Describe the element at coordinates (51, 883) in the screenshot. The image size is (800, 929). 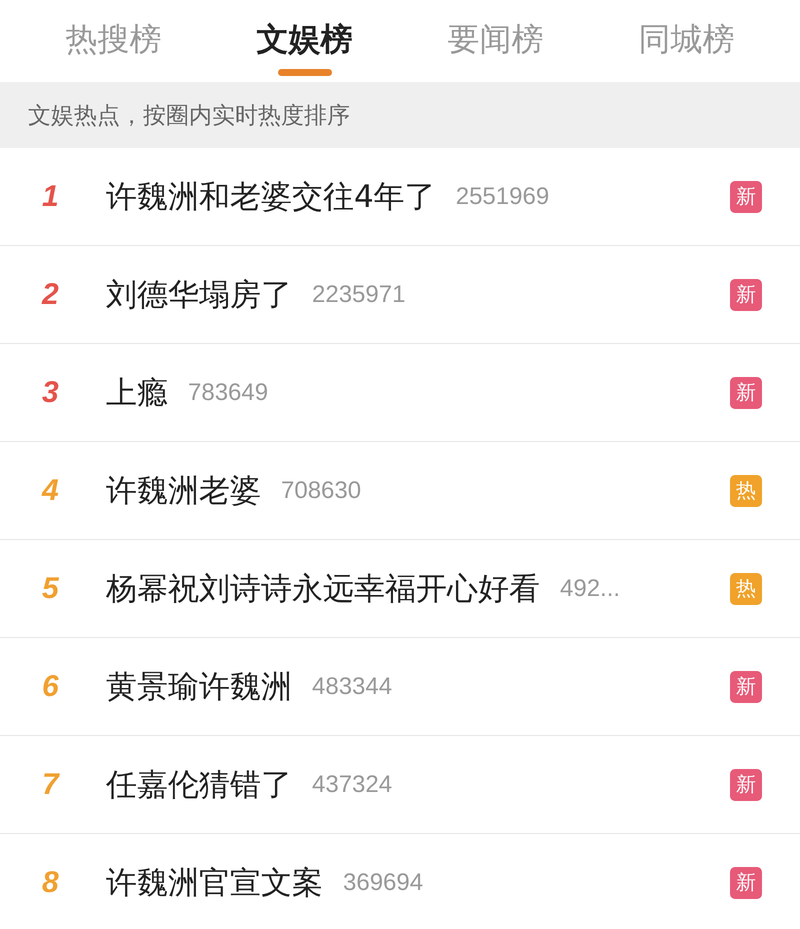
I see `rank-number: 8` at that location.